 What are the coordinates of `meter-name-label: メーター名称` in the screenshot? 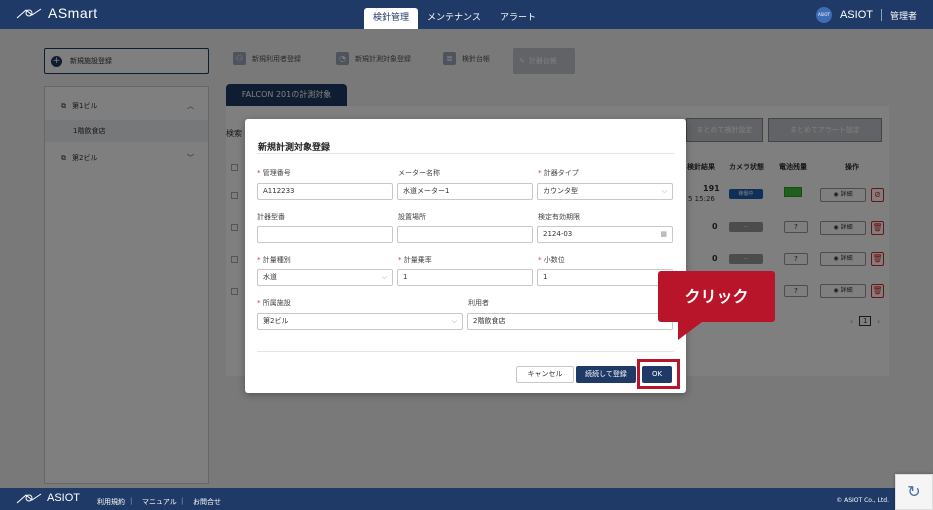 It's located at (419, 173).